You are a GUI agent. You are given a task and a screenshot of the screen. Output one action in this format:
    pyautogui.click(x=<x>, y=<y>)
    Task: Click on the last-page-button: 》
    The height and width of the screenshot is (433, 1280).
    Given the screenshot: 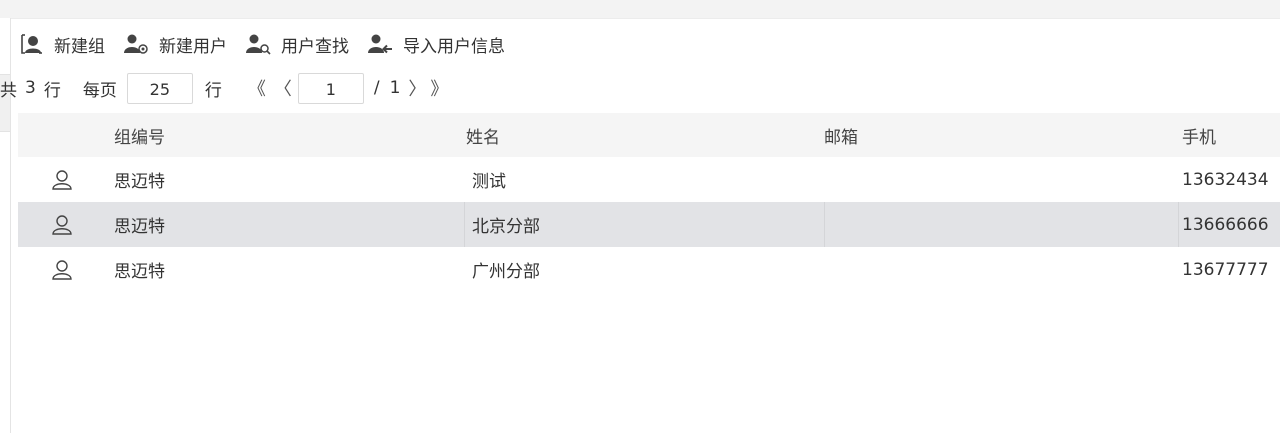 What is the action you would take?
    pyautogui.click(x=439, y=88)
    